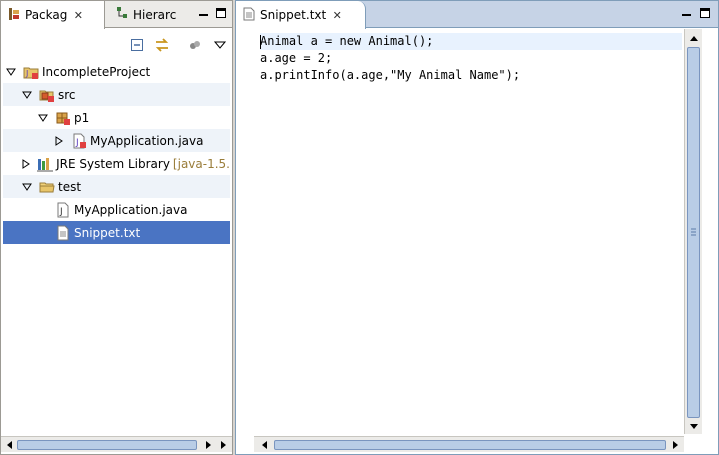 Image resolution: width=719 pixels, height=455 pixels. What do you see at coordinates (47, 187) in the screenshot?
I see `folder-icon` at bounding box center [47, 187].